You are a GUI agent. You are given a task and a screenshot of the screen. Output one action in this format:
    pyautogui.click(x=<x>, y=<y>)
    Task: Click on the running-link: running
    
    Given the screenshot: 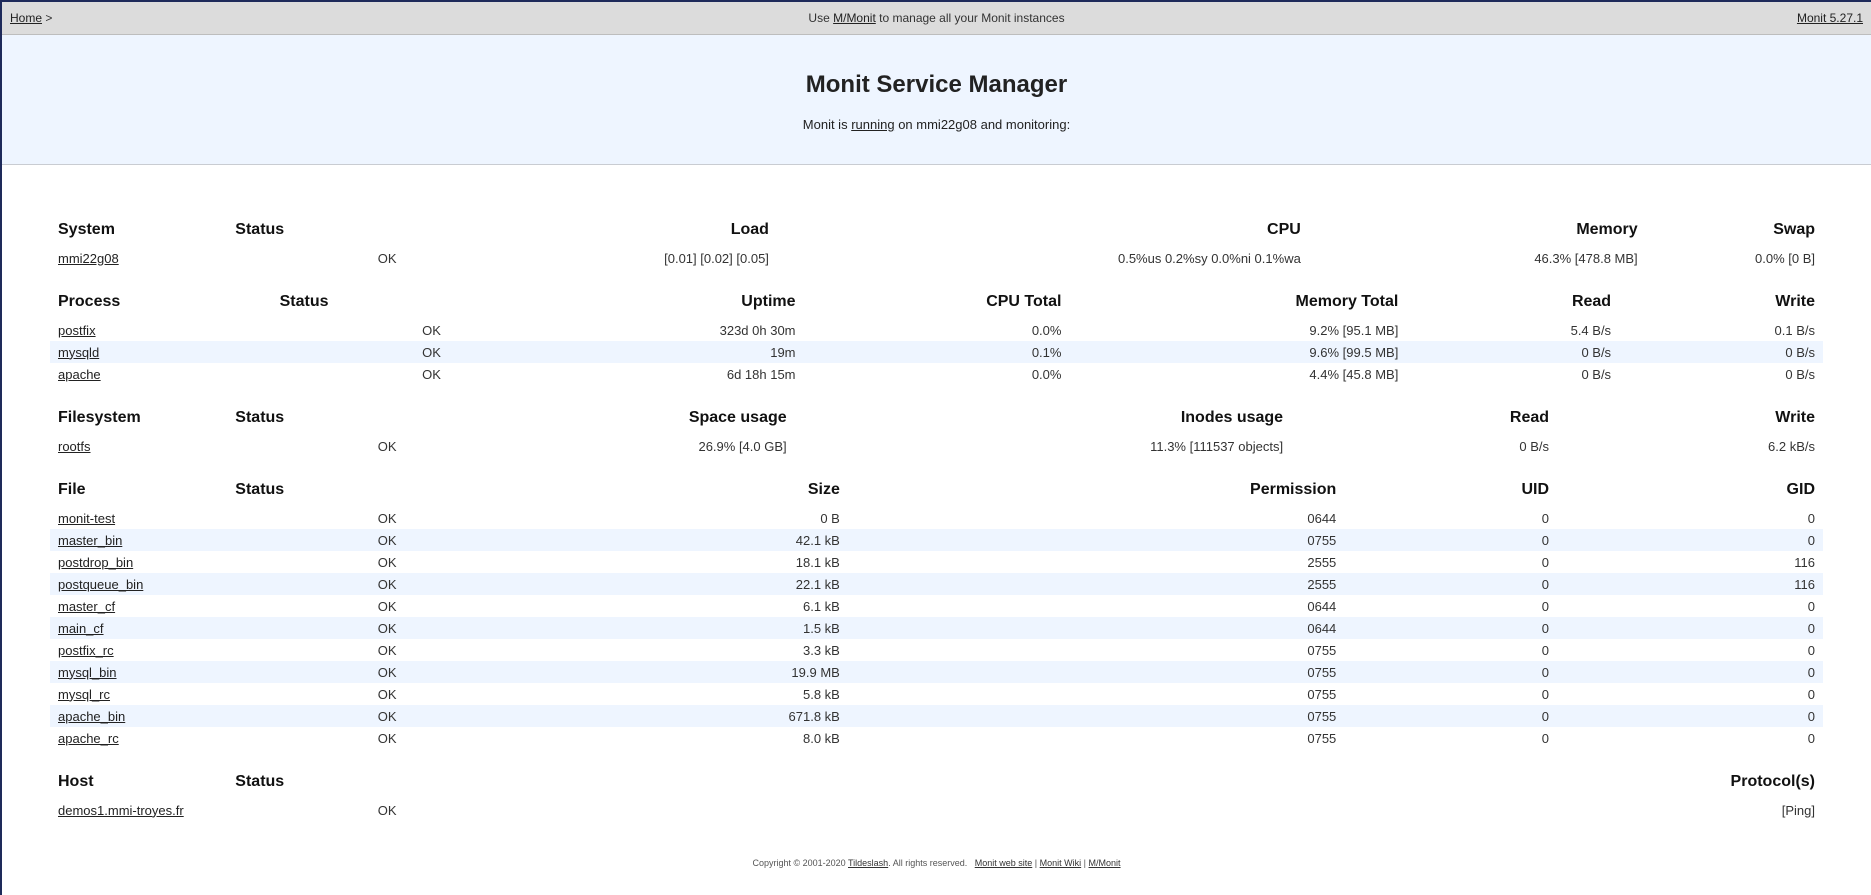 What is the action you would take?
    pyautogui.click(x=872, y=124)
    